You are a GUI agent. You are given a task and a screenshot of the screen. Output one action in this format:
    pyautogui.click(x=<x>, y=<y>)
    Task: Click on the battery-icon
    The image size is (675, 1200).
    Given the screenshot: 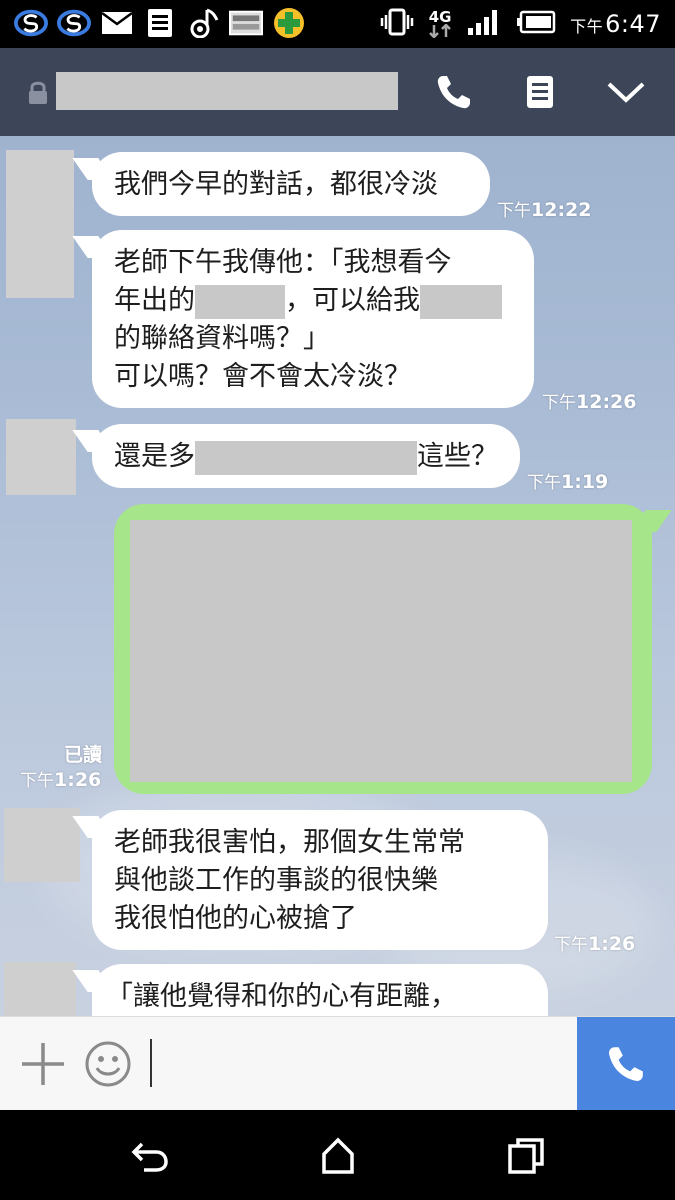 What is the action you would take?
    pyautogui.click(x=536, y=24)
    